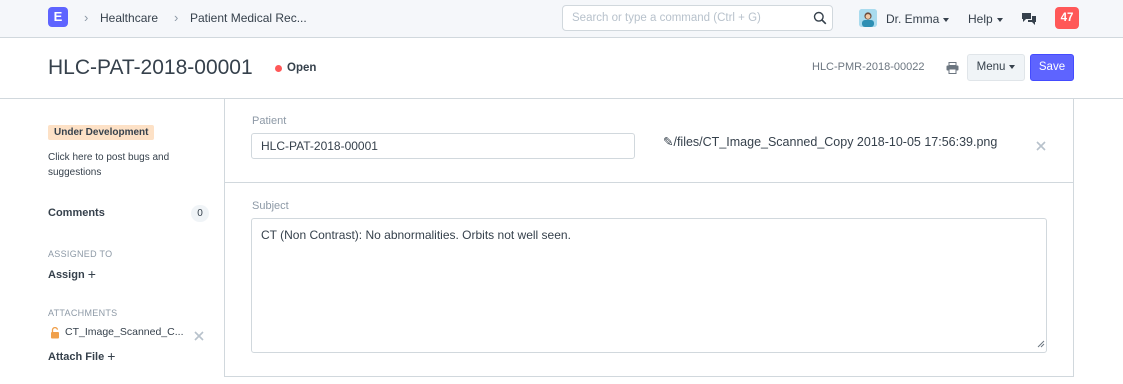  I want to click on subject-label: Subject, so click(270, 206).